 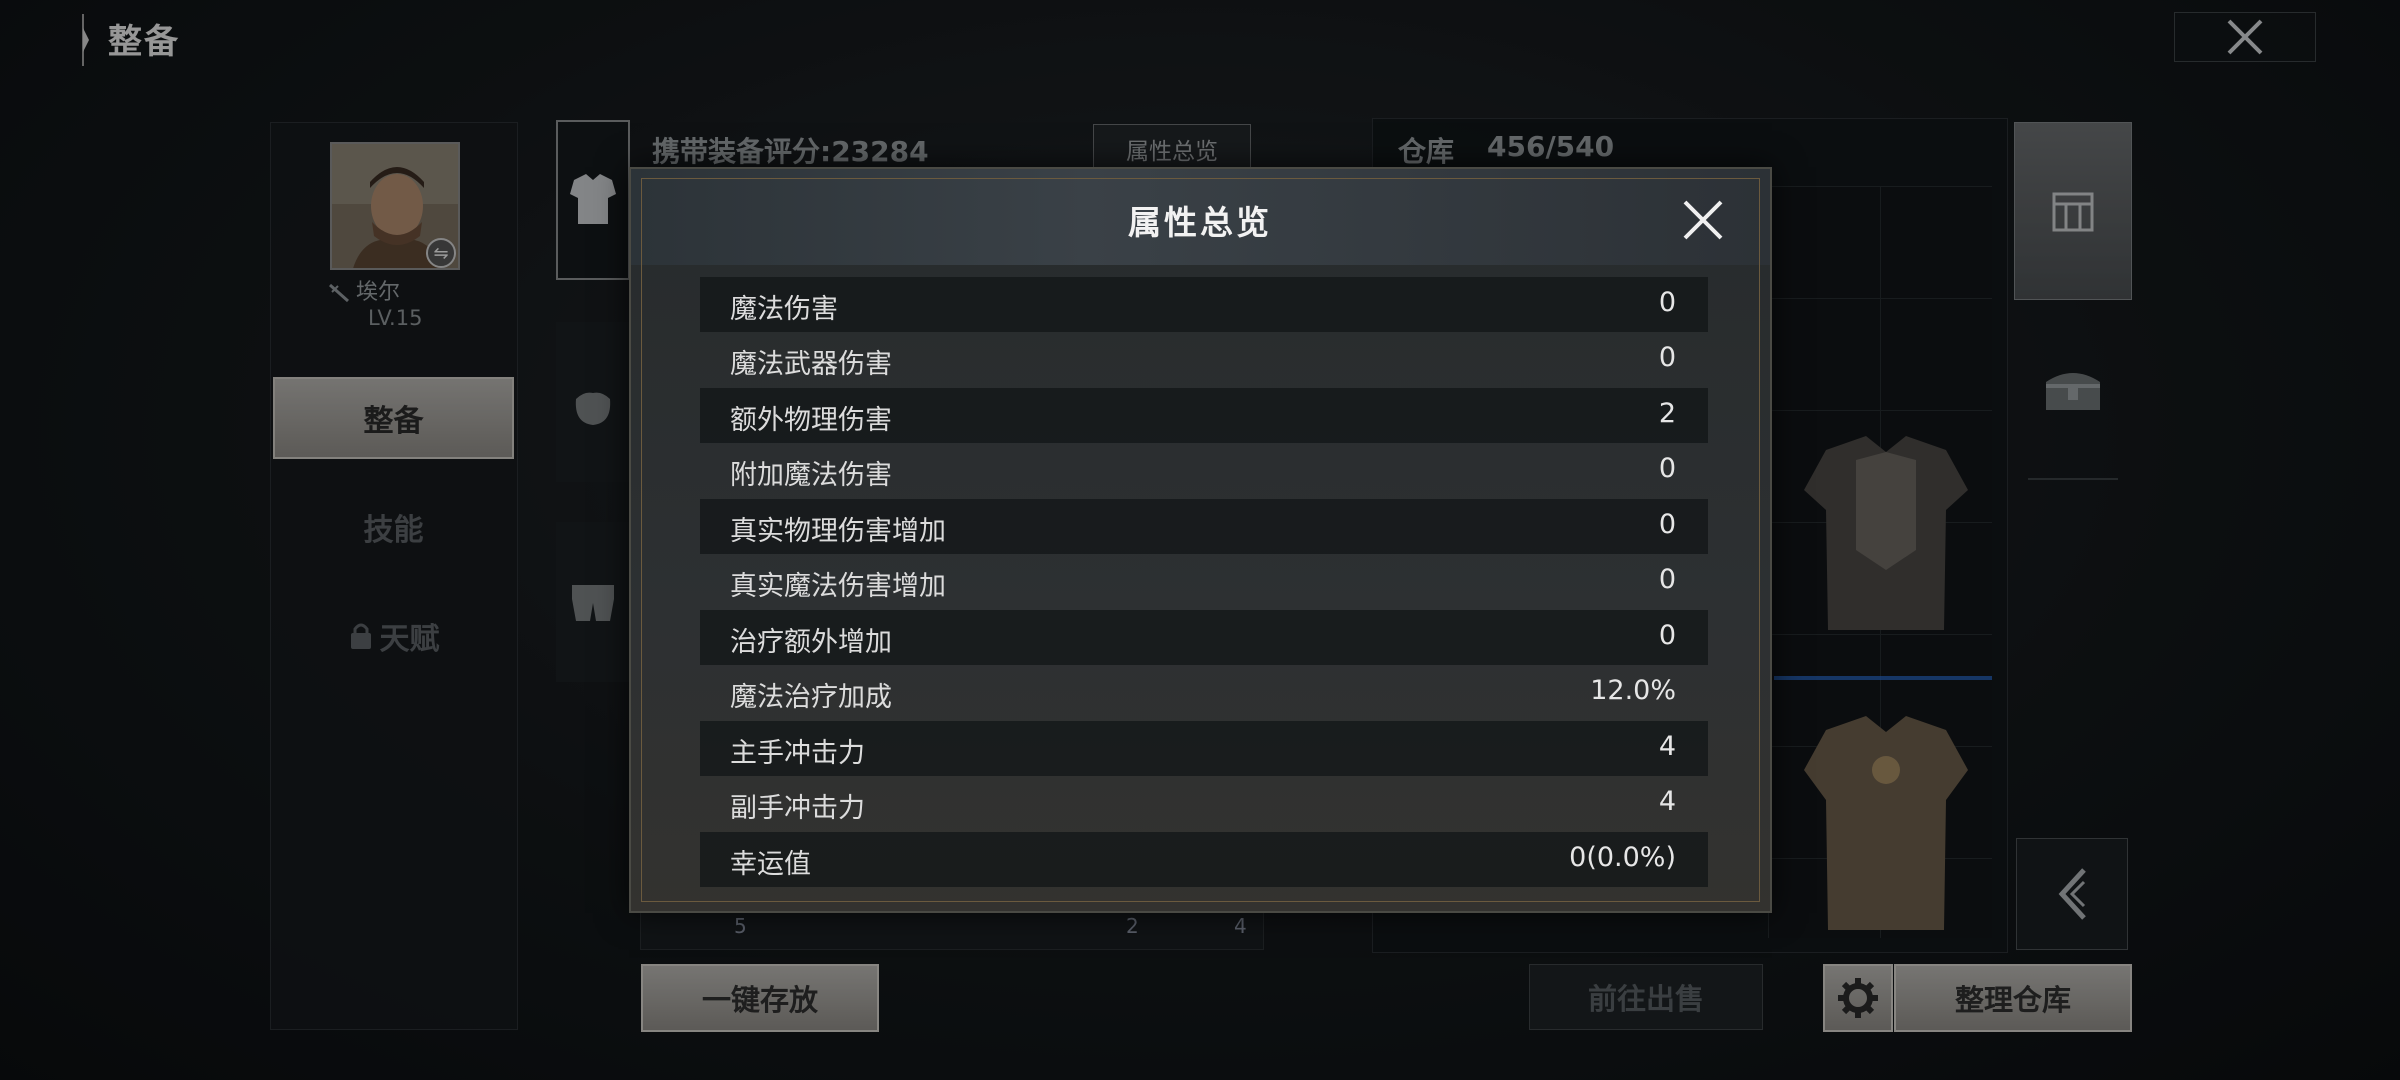 What do you see at coordinates (1204, 359) in the screenshot?
I see `attr-row: 魔法武器伤害 0` at bounding box center [1204, 359].